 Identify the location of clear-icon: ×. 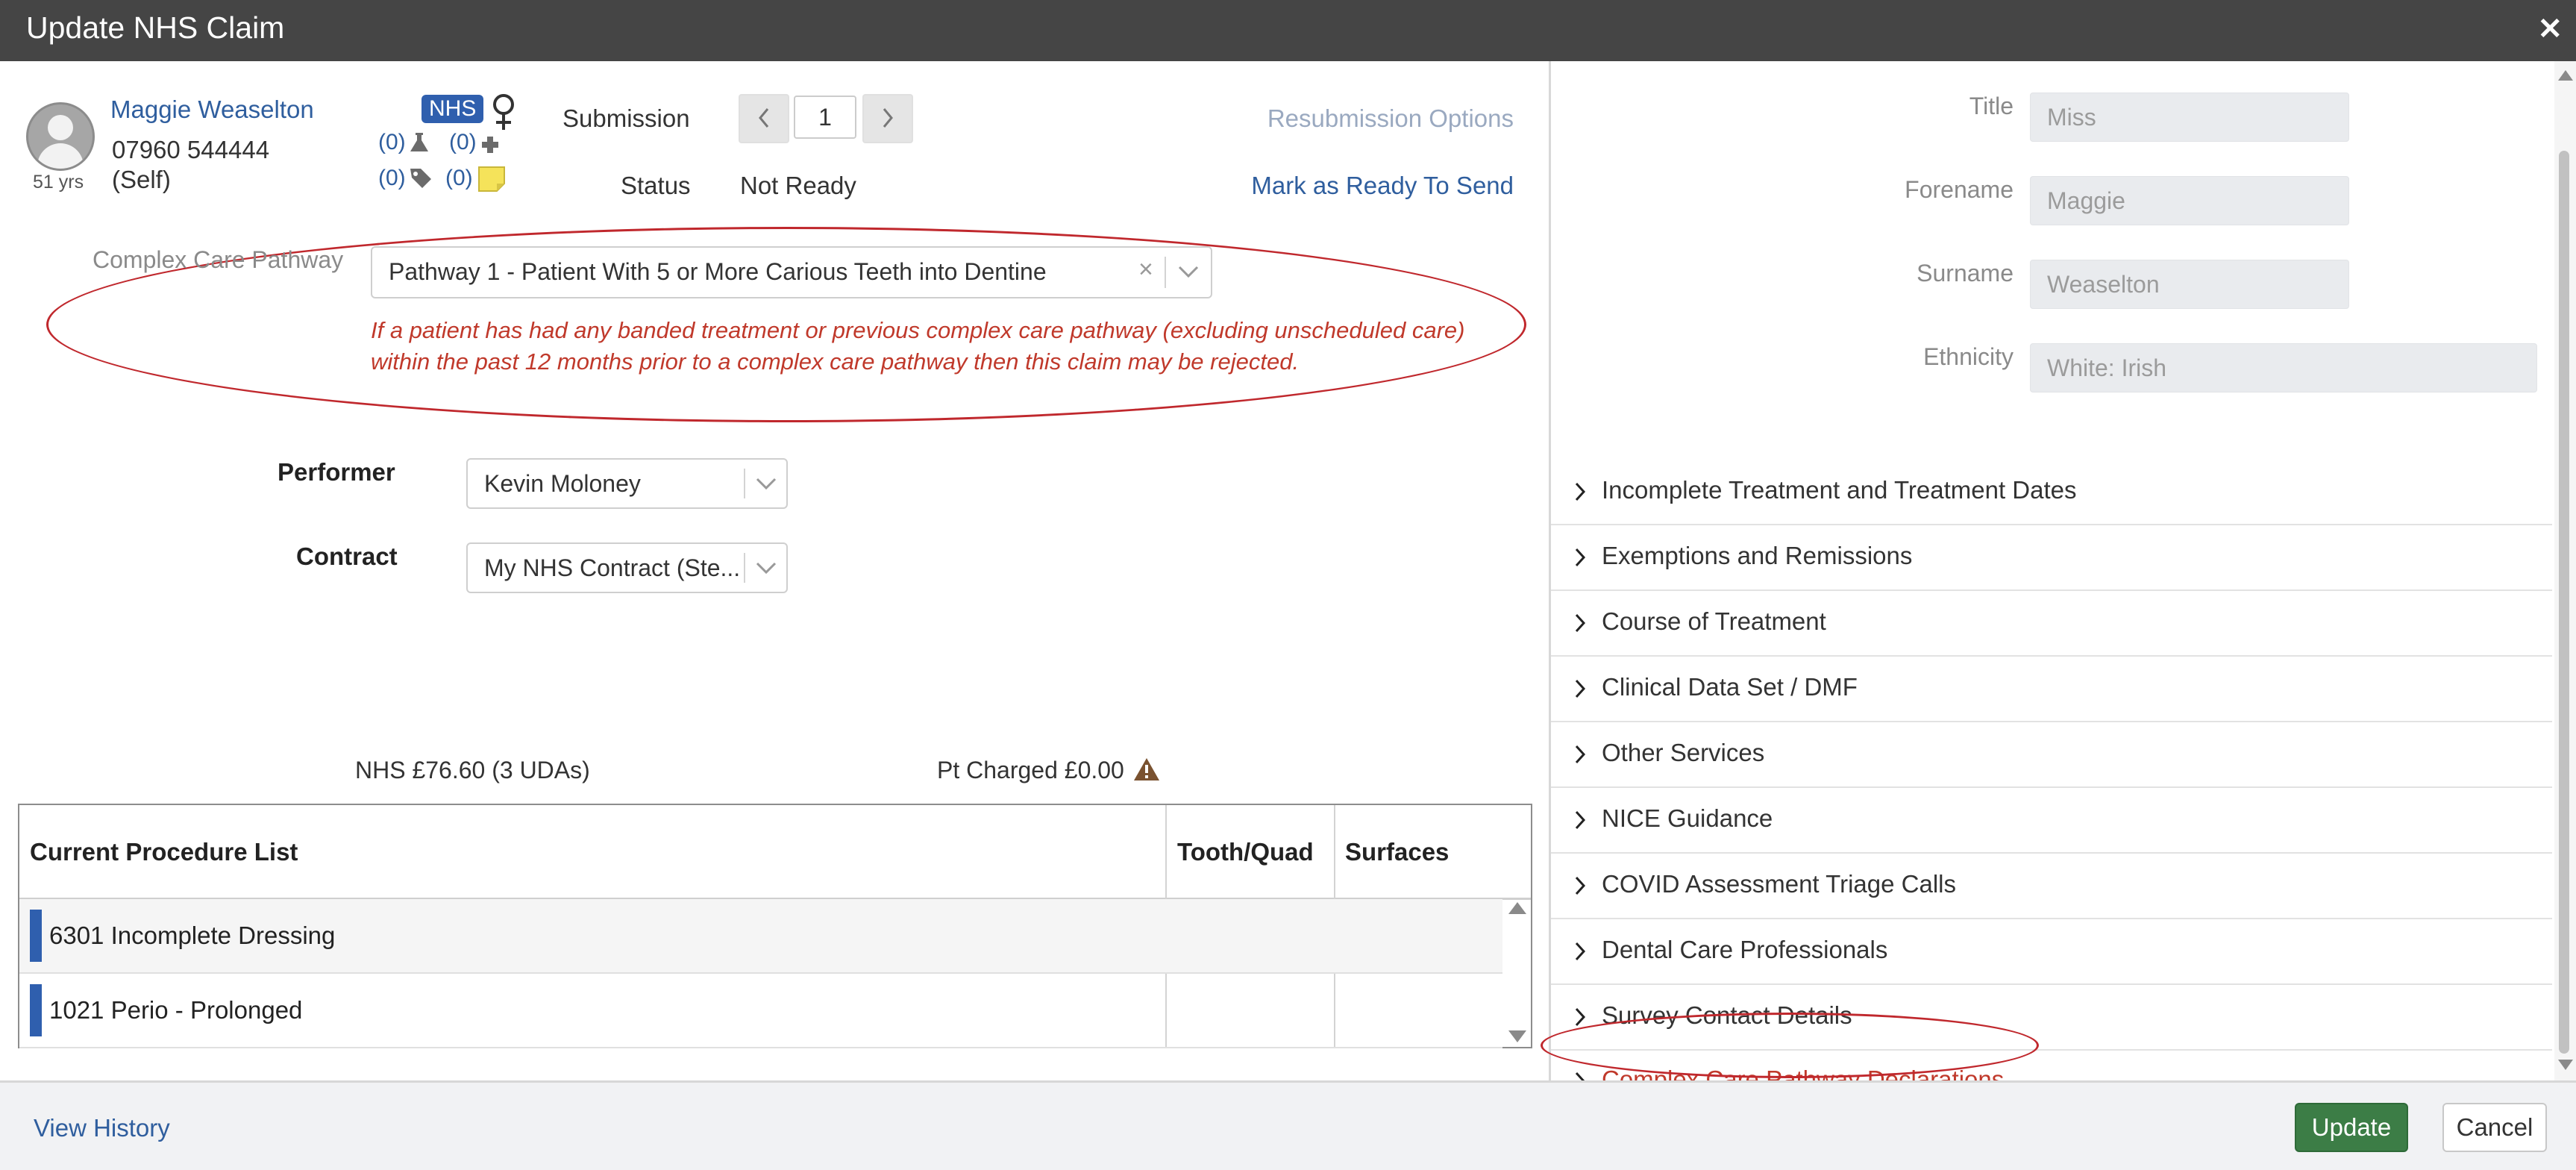
(1145, 269).